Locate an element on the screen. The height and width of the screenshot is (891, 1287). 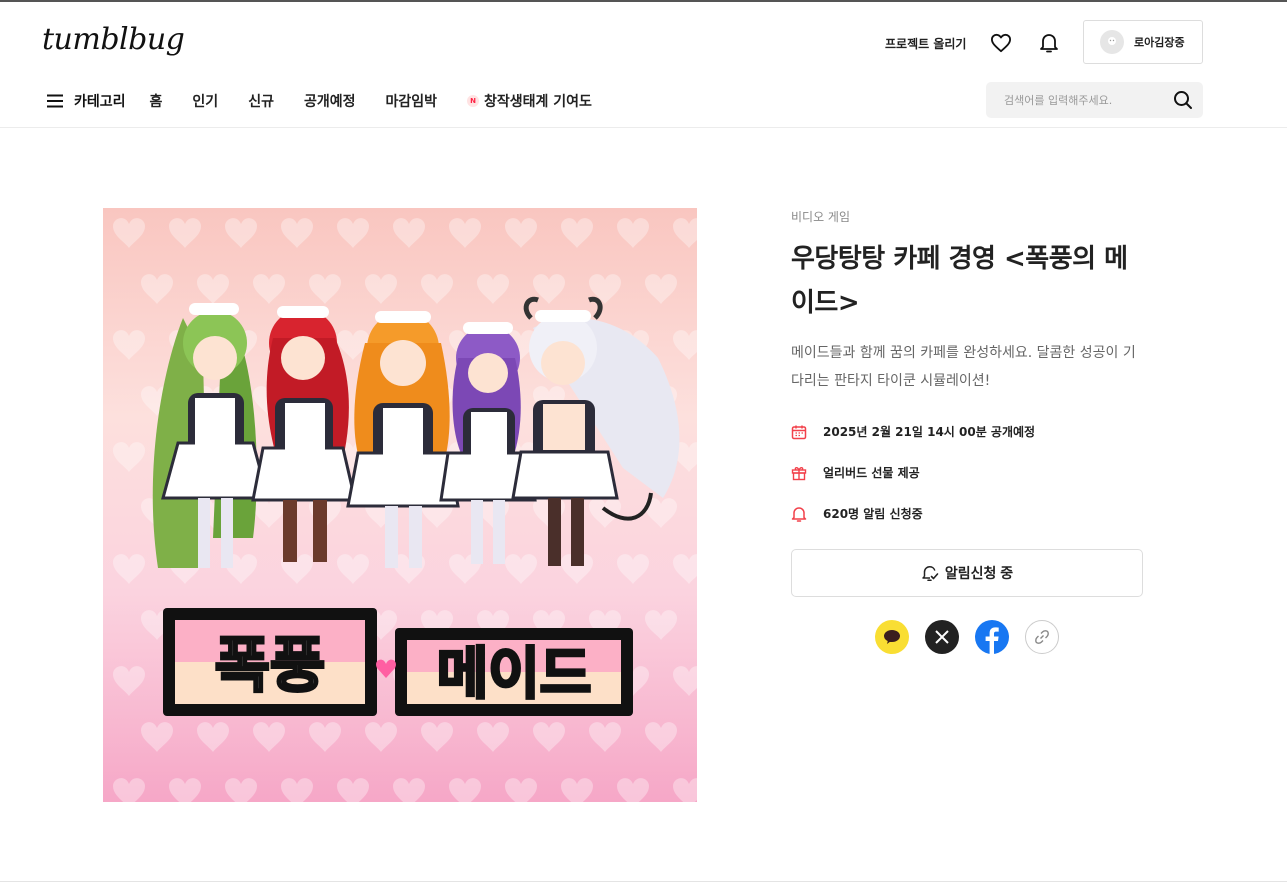
logo: tumblbug is located at coordinates (113, 39).